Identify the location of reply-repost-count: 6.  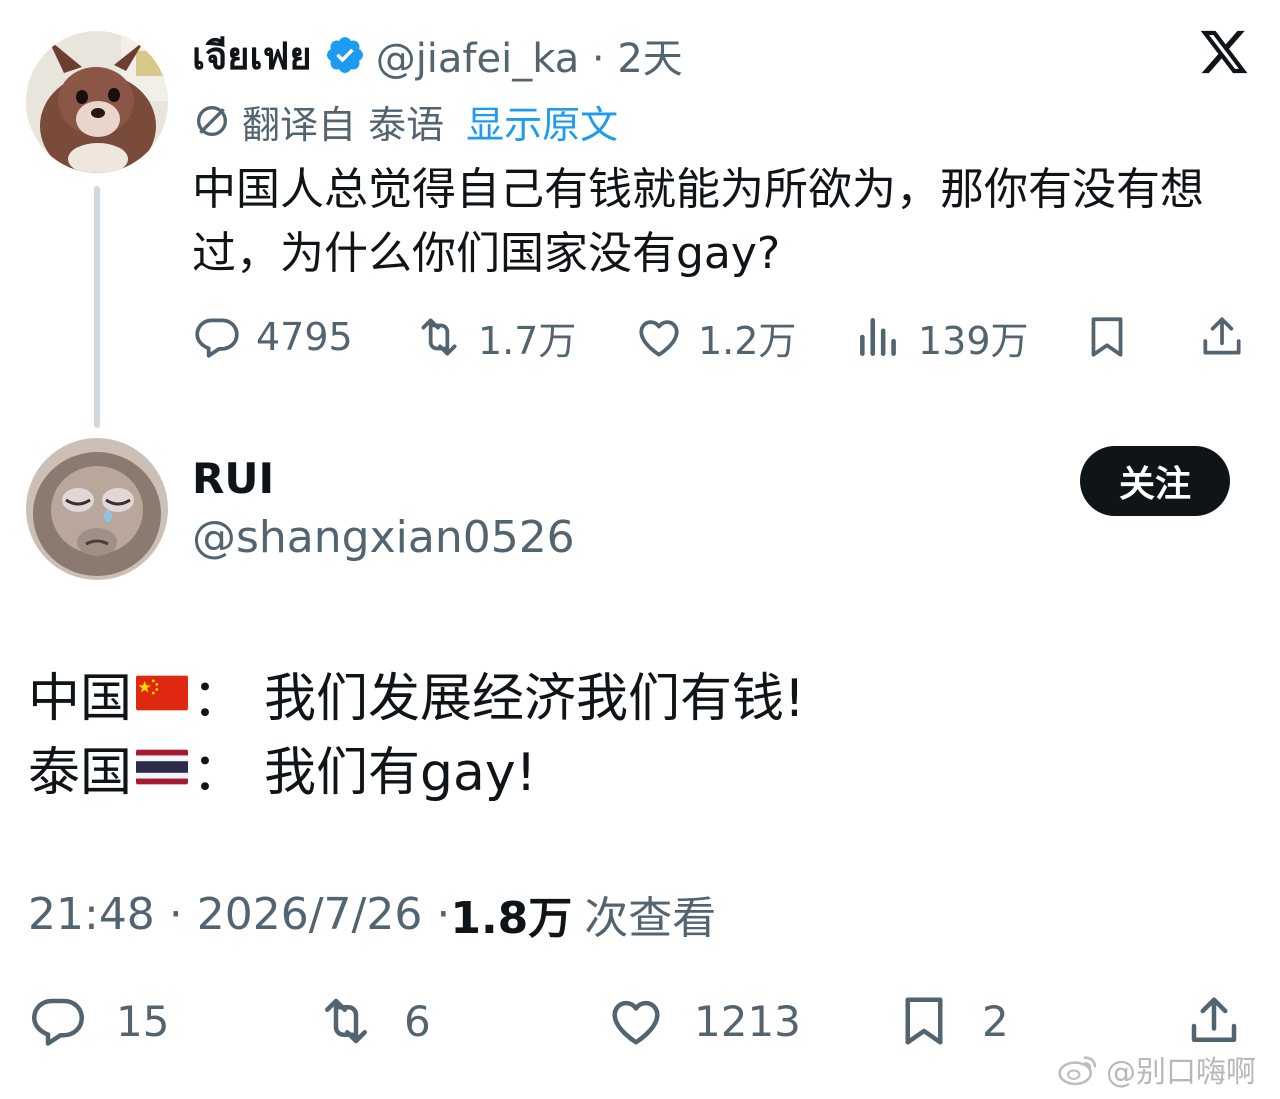
(417, 1021).